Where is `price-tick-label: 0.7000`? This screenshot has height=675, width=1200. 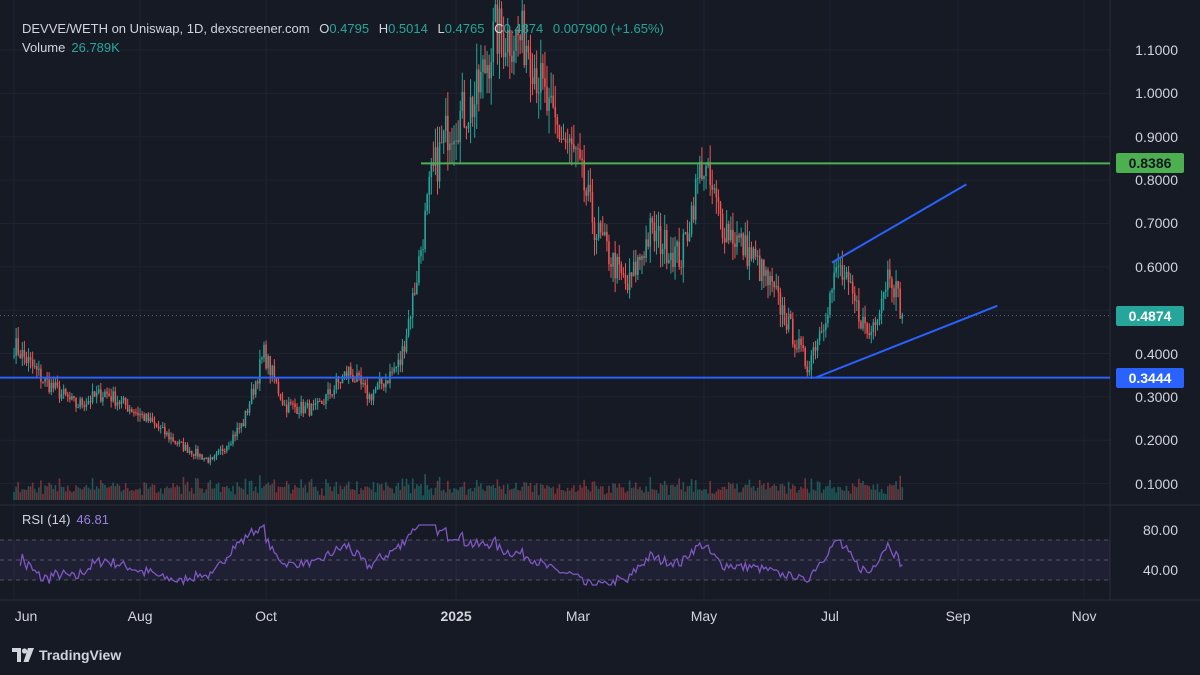 price-tick-label: 0.7000 is located at coordinates (1156, 223).